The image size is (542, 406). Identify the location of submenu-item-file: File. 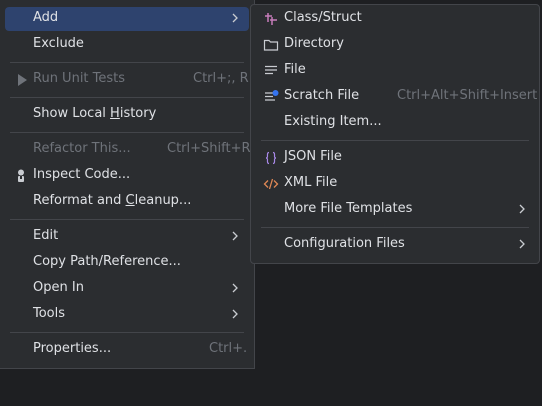
(395, 71).